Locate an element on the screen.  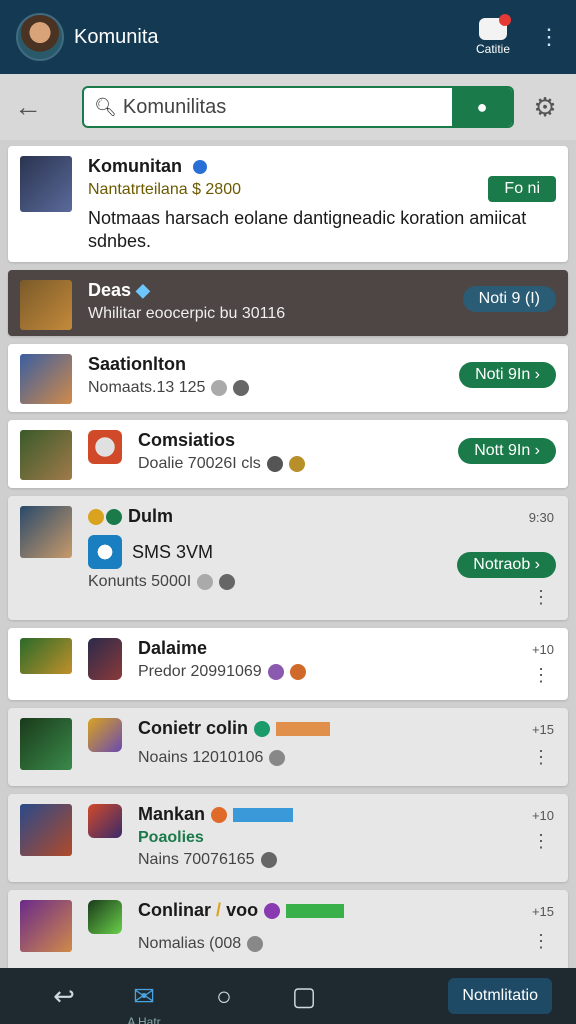
search-icon: 🔍︎ is located at coordinates (105, 106).